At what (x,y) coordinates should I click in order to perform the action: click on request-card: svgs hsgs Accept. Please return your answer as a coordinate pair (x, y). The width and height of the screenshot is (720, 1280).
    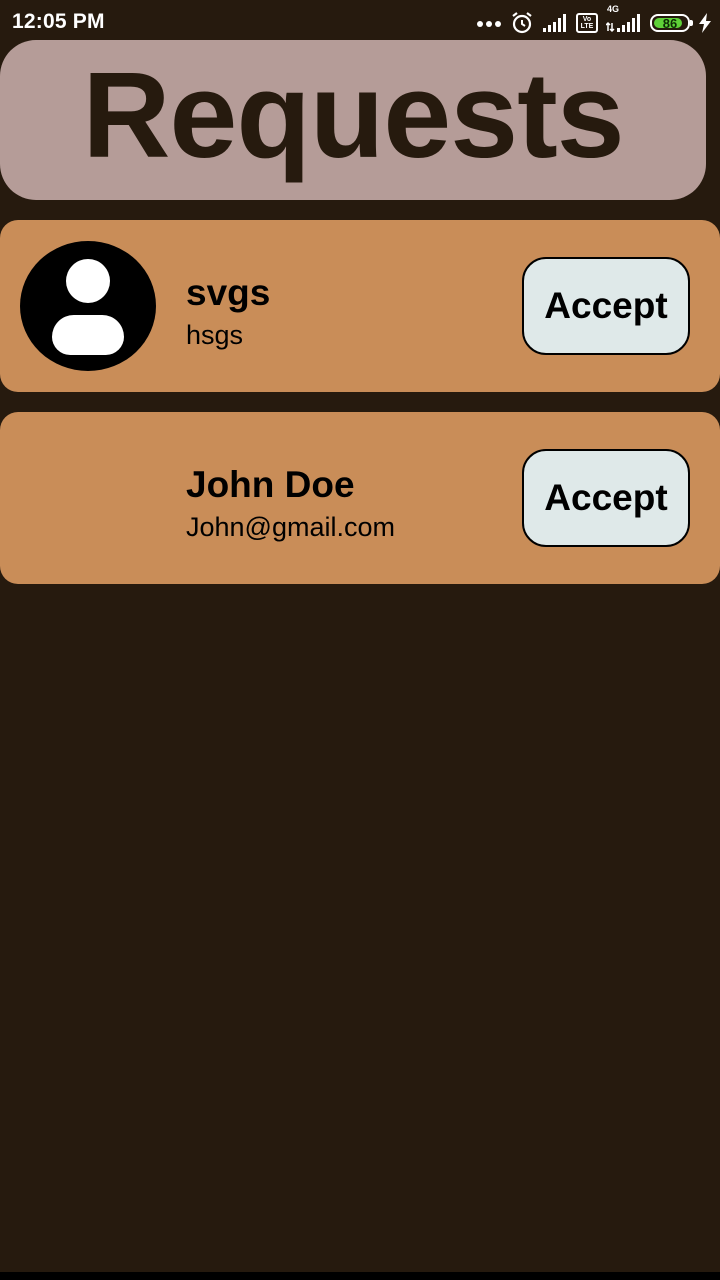
    Looking at the image, I should click on (360, 306).